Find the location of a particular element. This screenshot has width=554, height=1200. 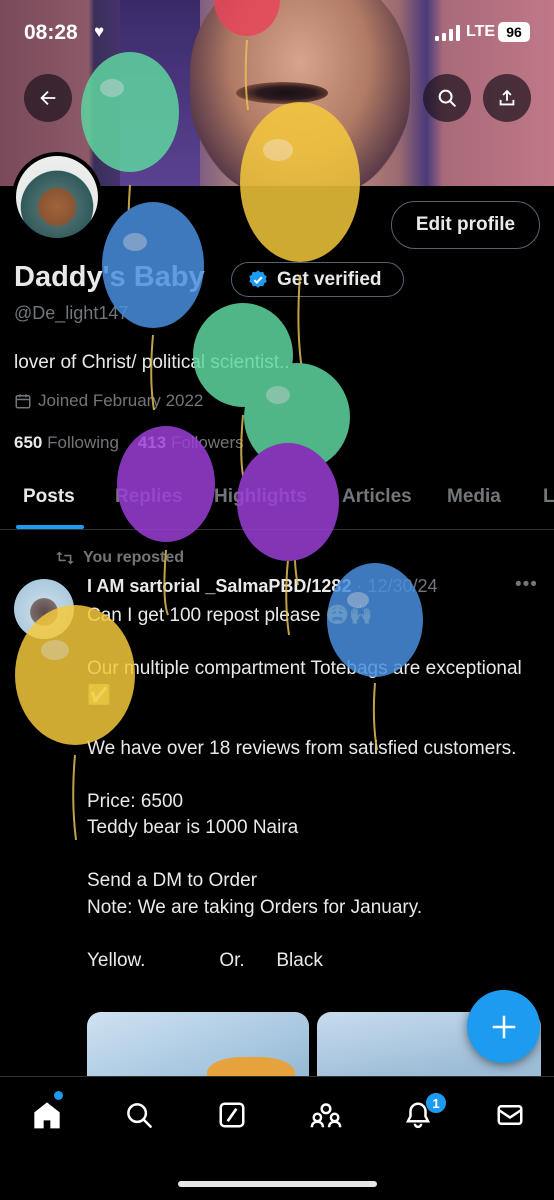

get-verified-label: Get verified is located at coordinates (329, 279).